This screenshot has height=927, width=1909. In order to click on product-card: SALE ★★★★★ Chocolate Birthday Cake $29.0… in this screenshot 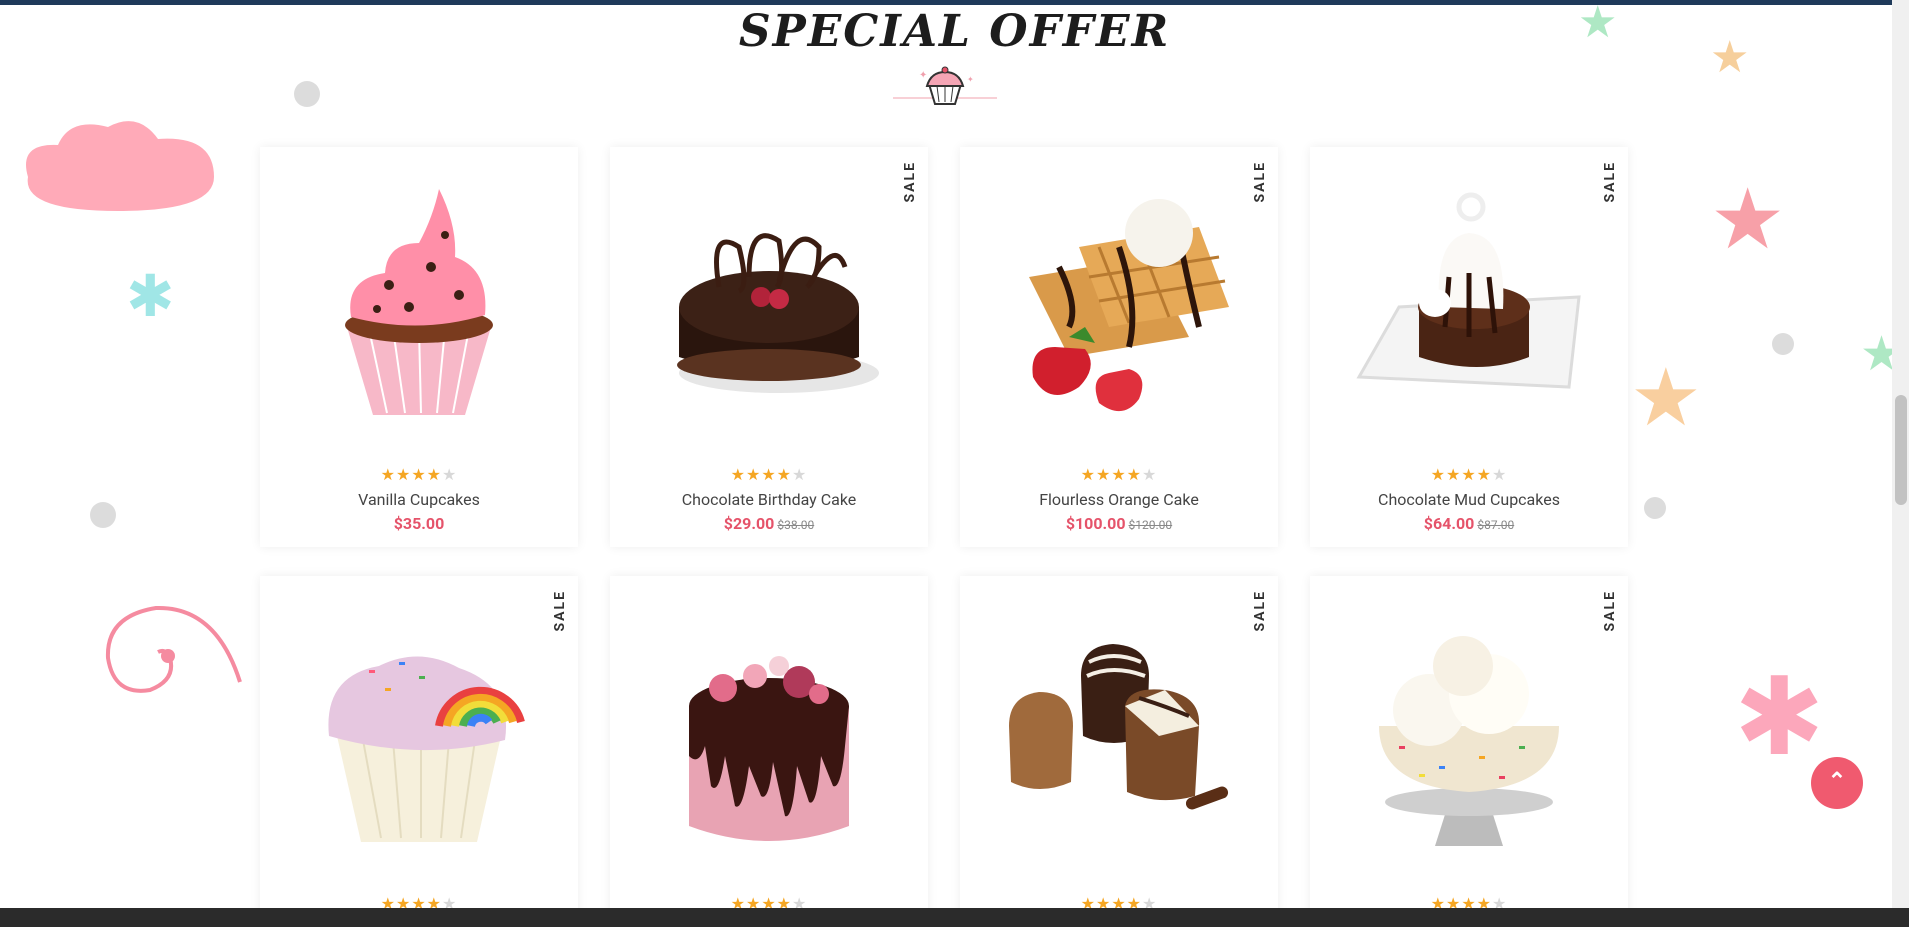, I will do `click(769, 347)`.